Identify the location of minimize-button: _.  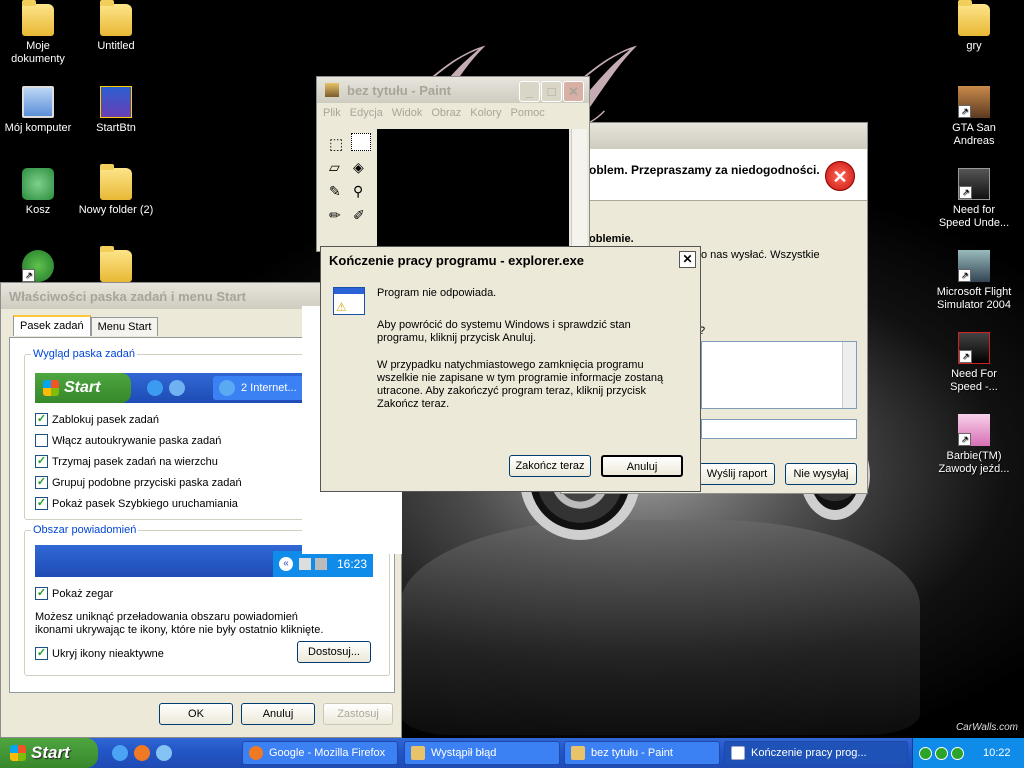
(529, 91).